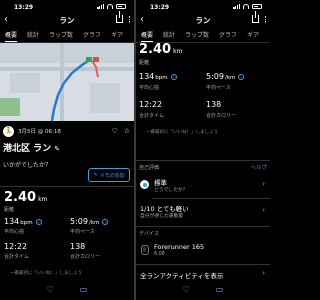 The image size is (320, 300). What do you see at coordinates (74, 89) in the screenshot?
I see `route-line` at bounding box center [74, 89].